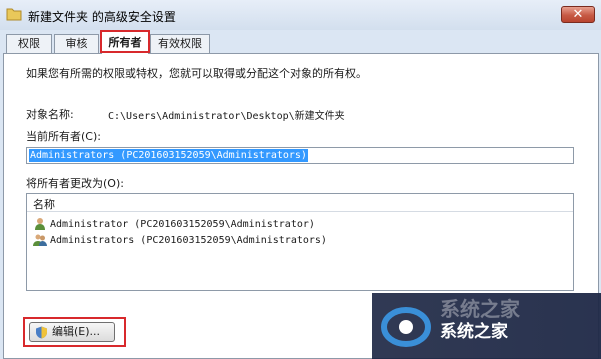 This screenshot has height=359, width=601. What do you see at coordinates (50, 114) in the screenshot?
I see `object-name-label: 对象名称:` at bounding box center [50, 114].